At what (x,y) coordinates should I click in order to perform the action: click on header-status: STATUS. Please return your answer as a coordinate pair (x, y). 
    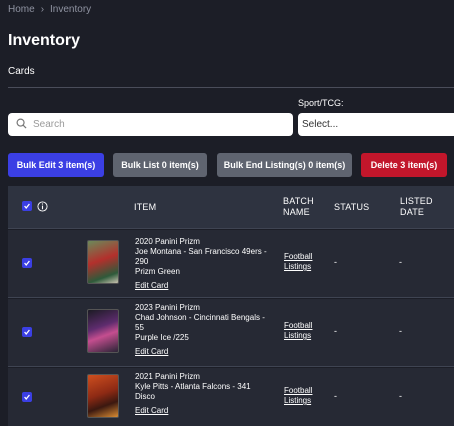
    Looking at the image, I should click on (352, 207).